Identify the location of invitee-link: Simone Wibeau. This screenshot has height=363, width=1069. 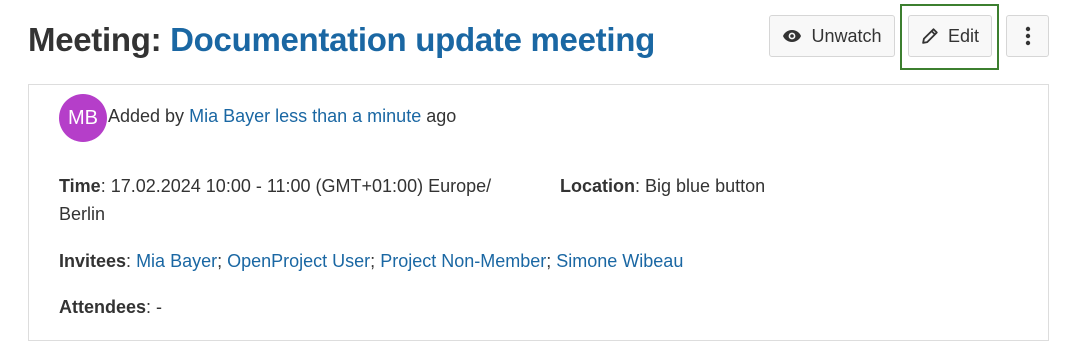
(619, 261).